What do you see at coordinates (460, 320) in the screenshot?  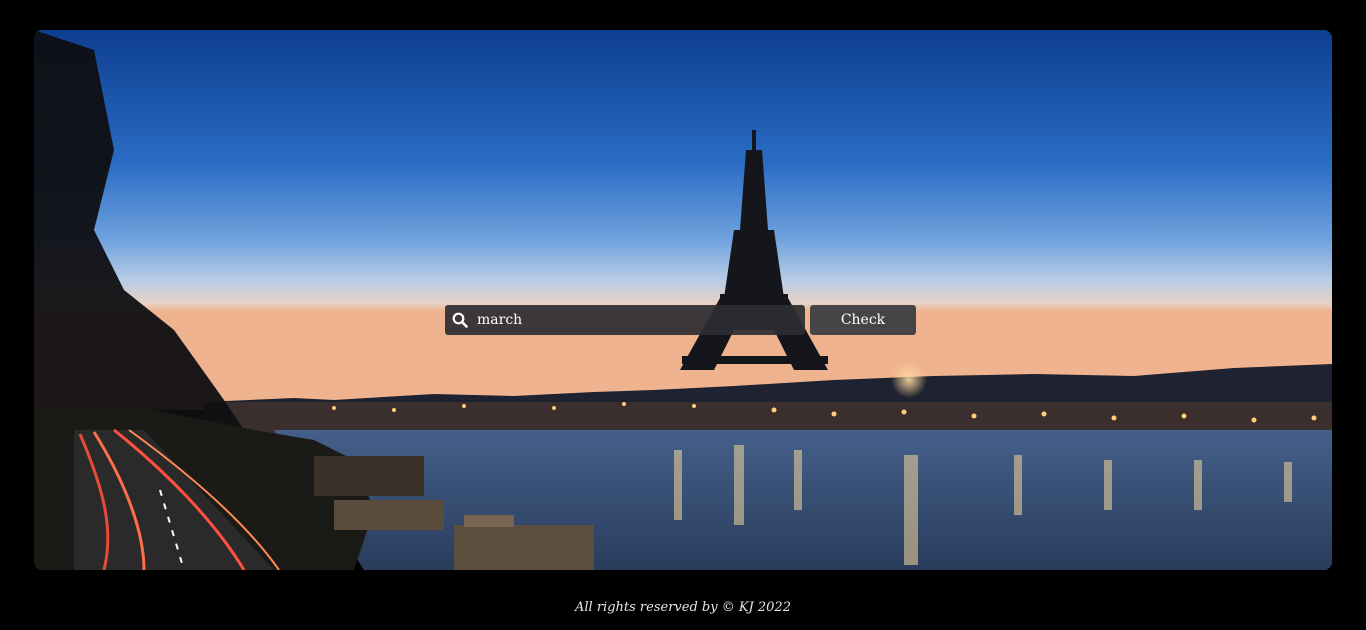 I see `search-icon` at bounding box center [460, 320].